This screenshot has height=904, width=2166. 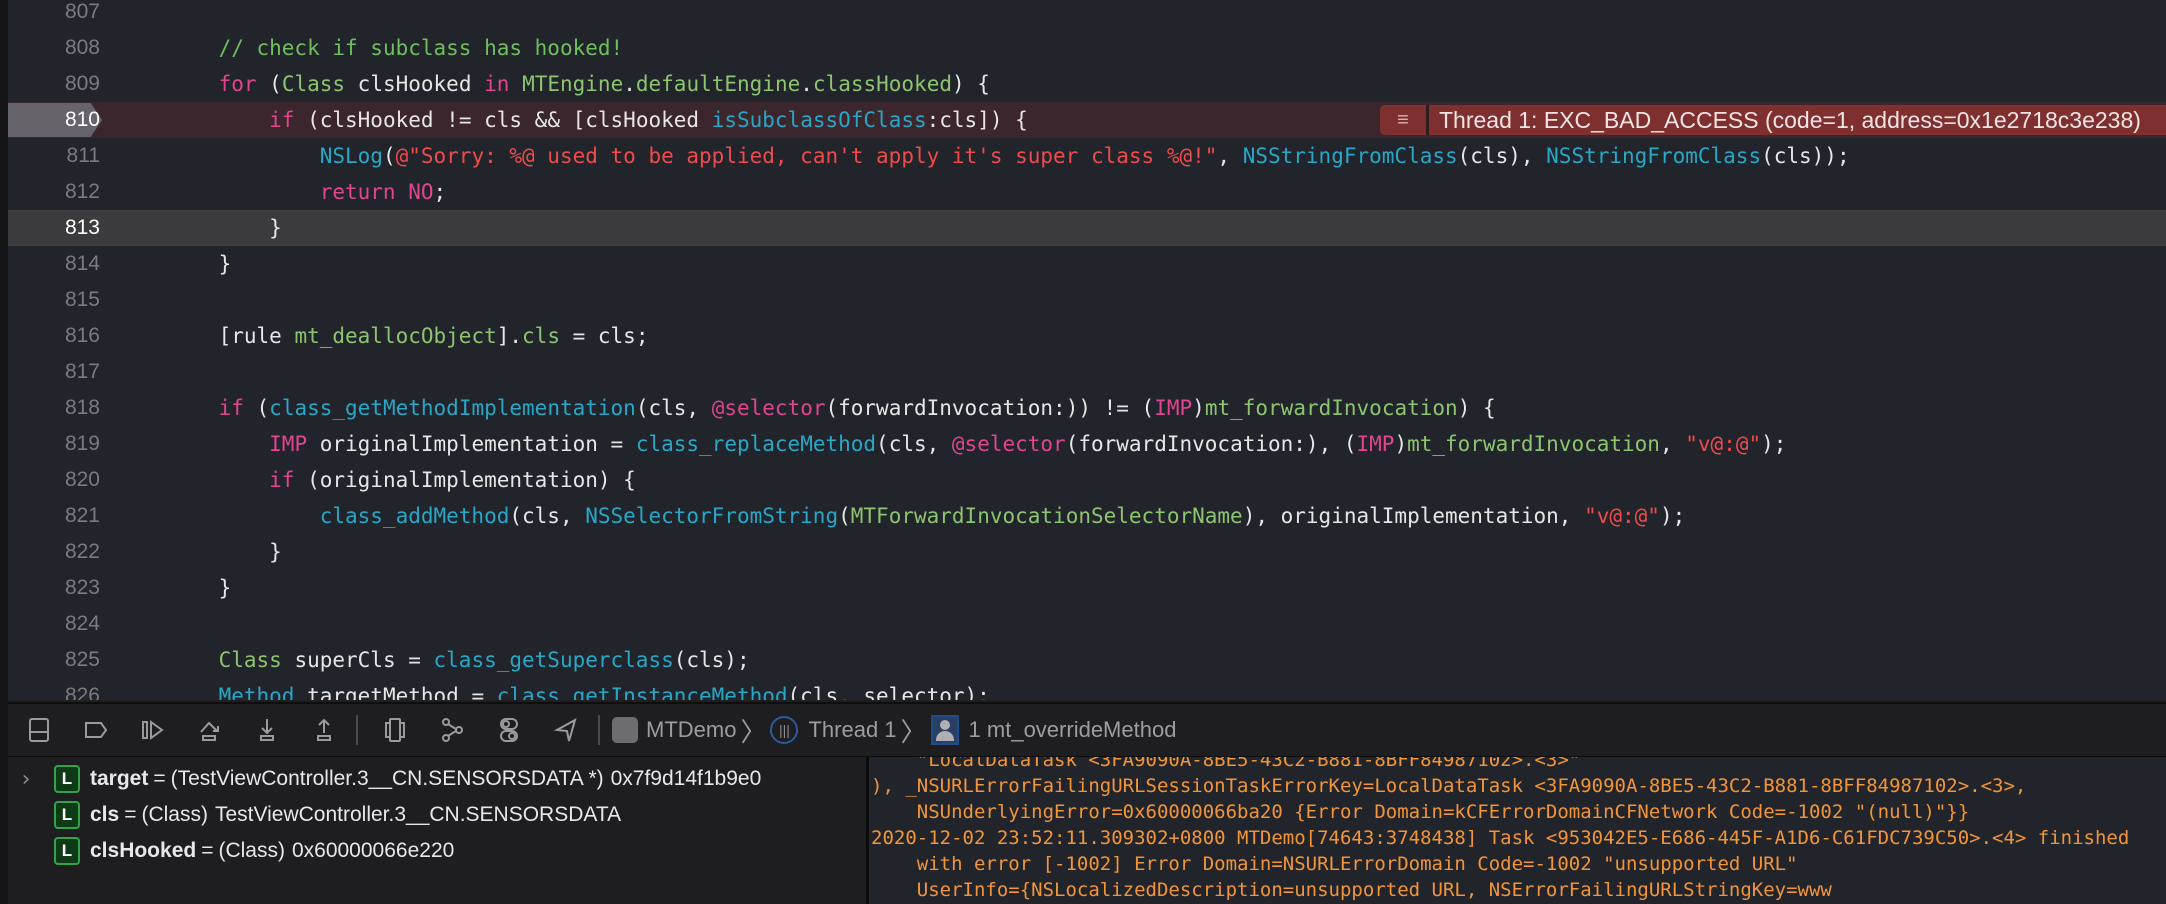 What do you see at coordinates (566, 730) in the screenshot?
I see `simulate-location-button` at bounding box center [566, 730].